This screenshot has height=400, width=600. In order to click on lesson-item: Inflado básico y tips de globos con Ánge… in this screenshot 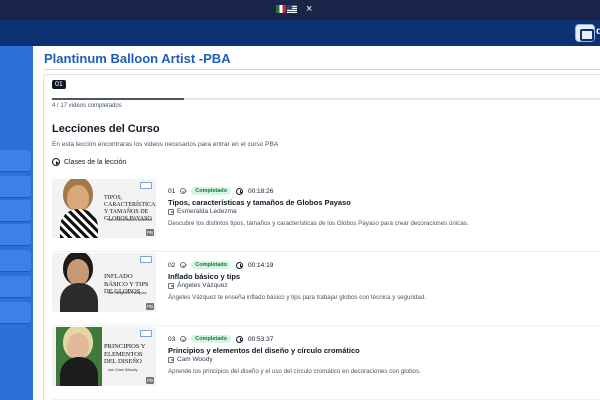, I will do `click(326, 284)`.